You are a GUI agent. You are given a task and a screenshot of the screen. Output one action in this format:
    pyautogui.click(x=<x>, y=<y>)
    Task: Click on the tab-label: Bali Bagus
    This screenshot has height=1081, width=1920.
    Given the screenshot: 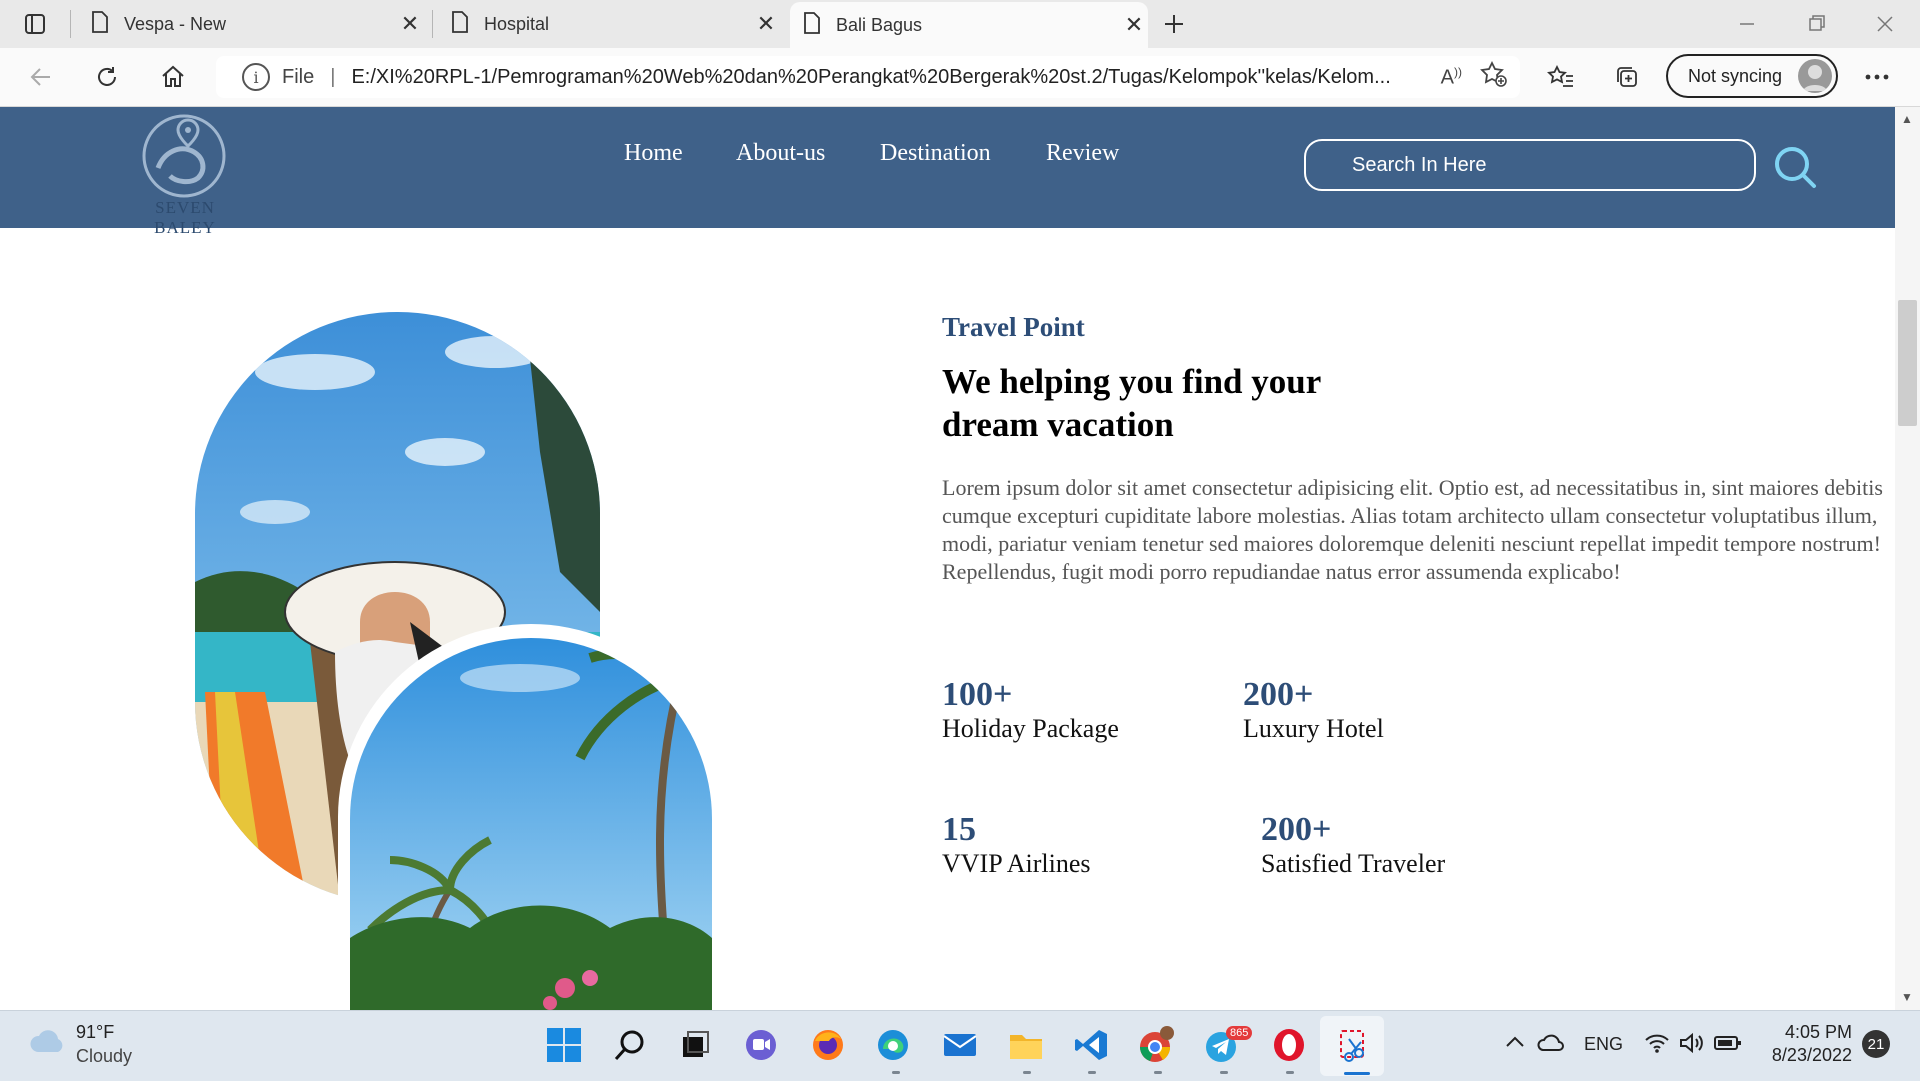 What is the action you would take?
    pyautogui.click(x=879, y=24)
    